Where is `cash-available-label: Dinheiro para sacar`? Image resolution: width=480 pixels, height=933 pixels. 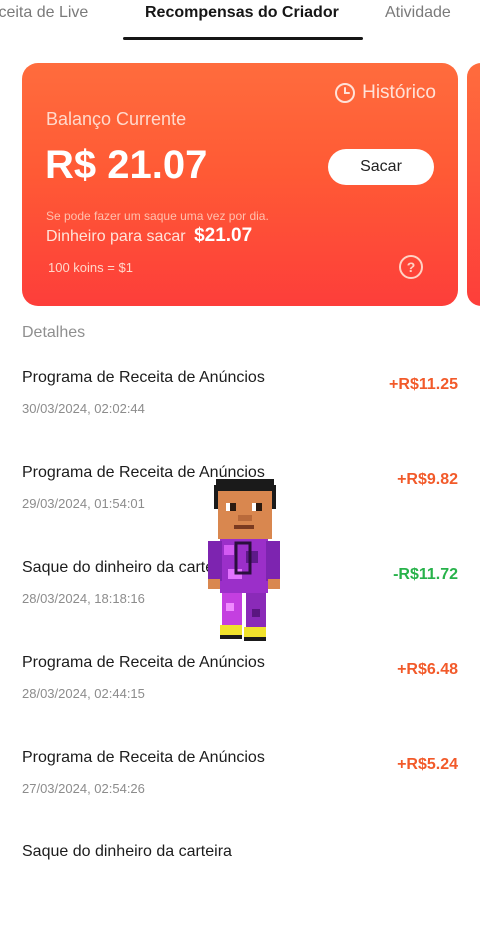 cash-available-label: Dinheiro para sacar is located at coordinates (116, 236).